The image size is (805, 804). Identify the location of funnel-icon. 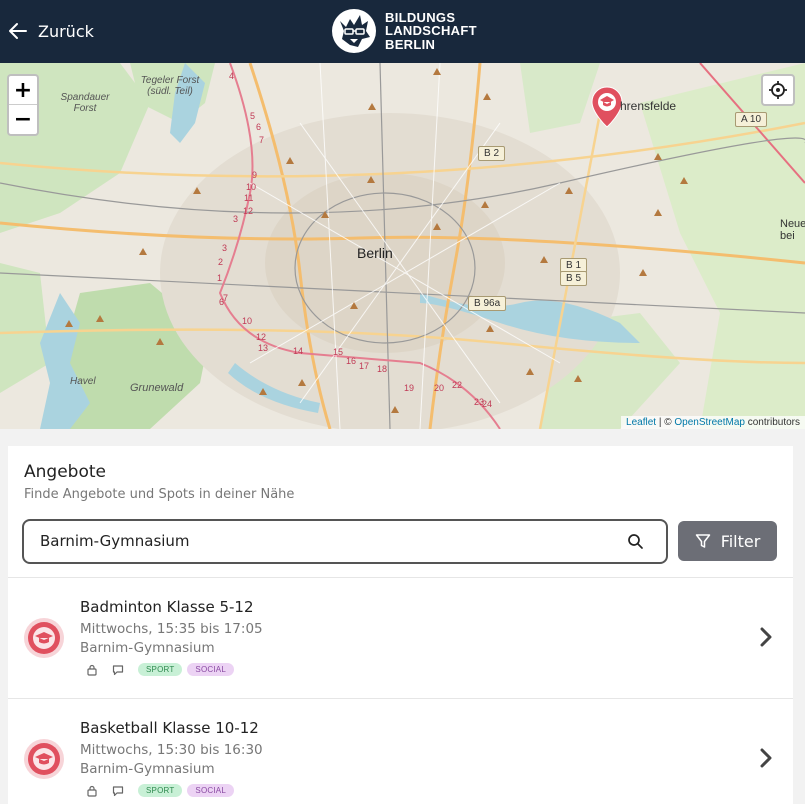
(702, 541).